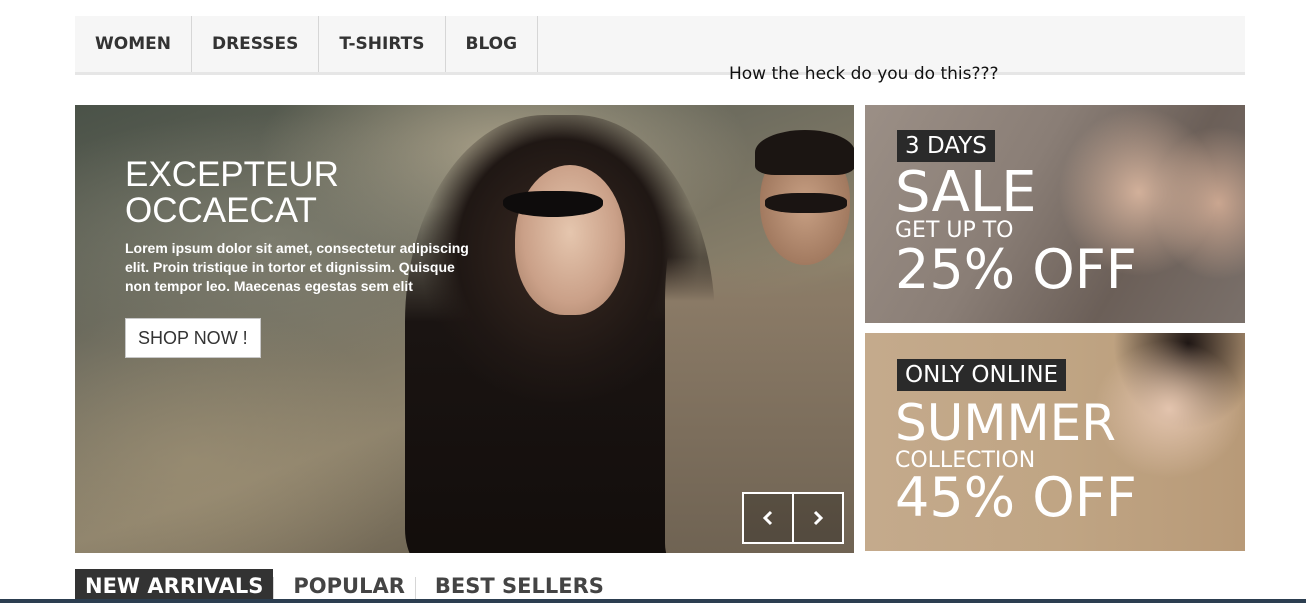  Describe the element at coordinates (382, 44) in the screenshot. I see `nav-item-tshirts: T-SHIRTS` at that location.